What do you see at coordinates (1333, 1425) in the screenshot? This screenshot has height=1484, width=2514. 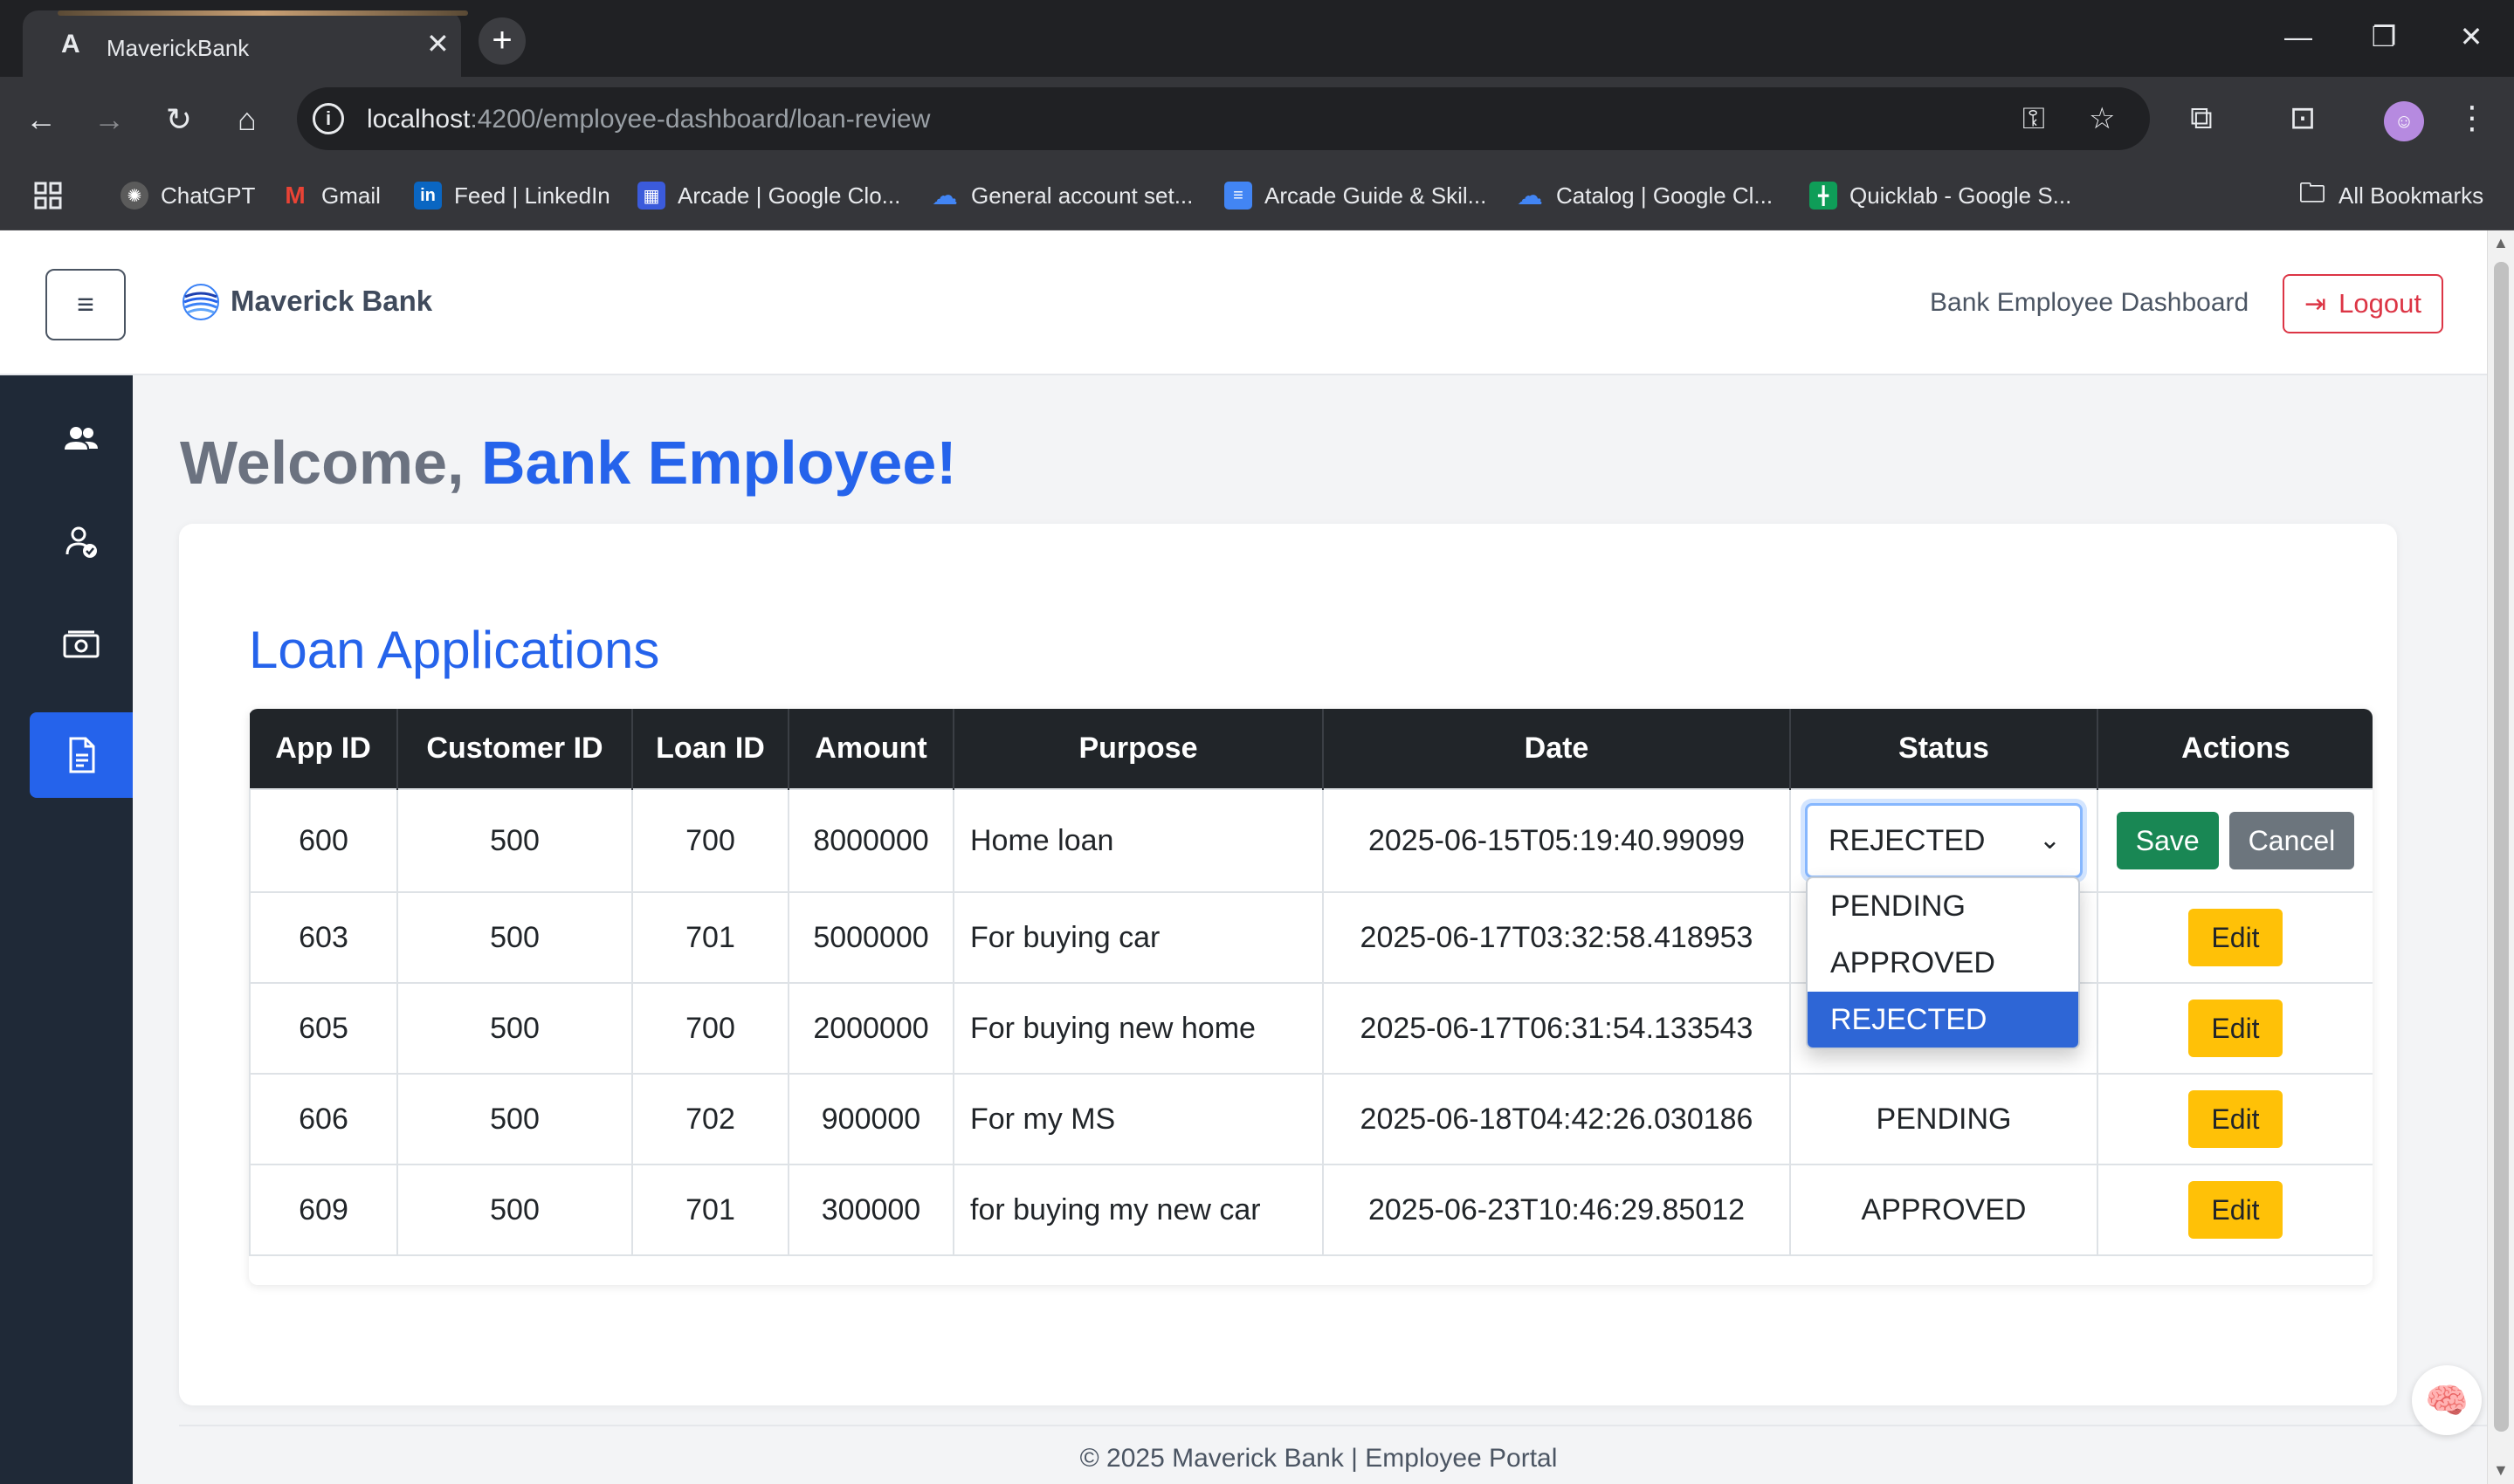 I see `footer-divider` at bounding box center [1333, 1425].